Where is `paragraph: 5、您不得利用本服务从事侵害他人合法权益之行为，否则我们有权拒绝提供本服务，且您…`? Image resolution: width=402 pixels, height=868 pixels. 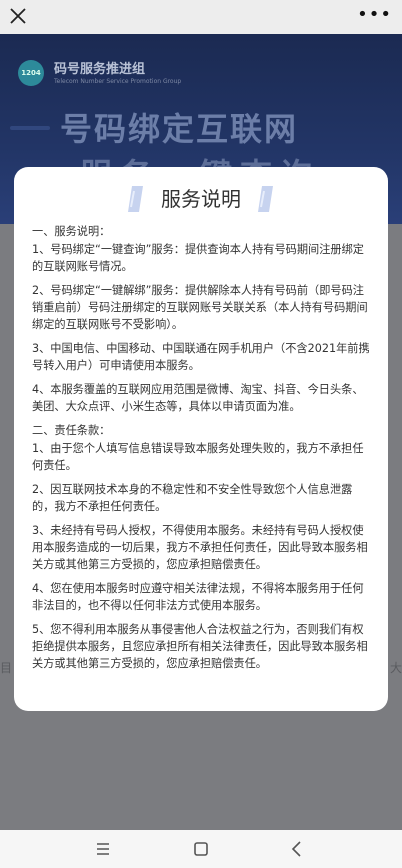
paragraph: 5、您不得利用本服务从事侵害他人合法权益之行为，否则我们有权拒绝提供本服务，且您… is located at coordinates (200, 646).